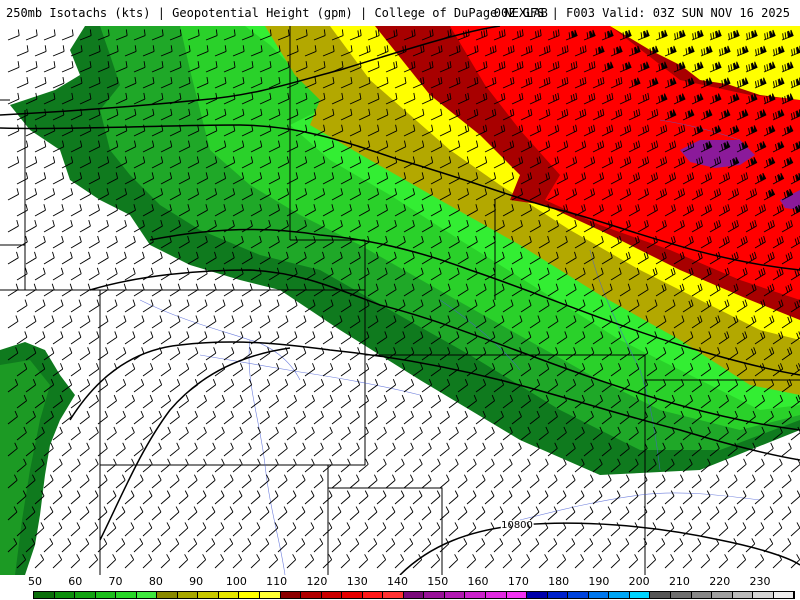 The height and width of the screenshot is (600, 800). Describe the element at coordinates (115, 581) in the screenshot. I see `colorbar-tick-label: 70` at that location.